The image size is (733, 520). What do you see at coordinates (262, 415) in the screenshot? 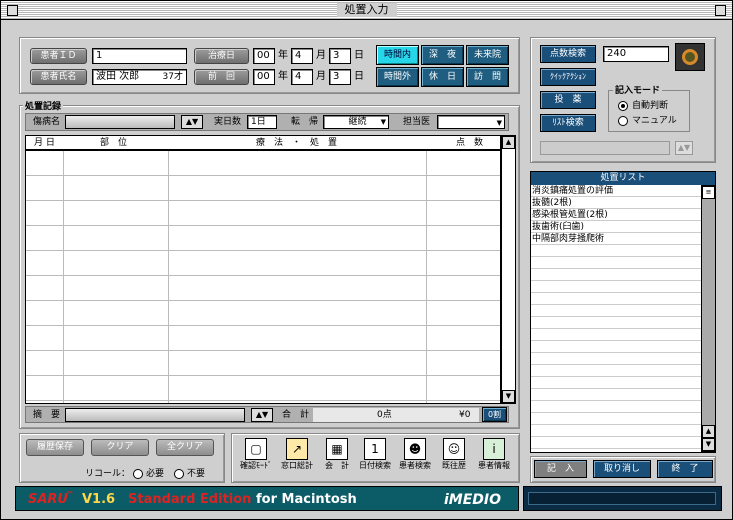
I see `summary-stepper: ▲▼` at bounding box center [262, 415].